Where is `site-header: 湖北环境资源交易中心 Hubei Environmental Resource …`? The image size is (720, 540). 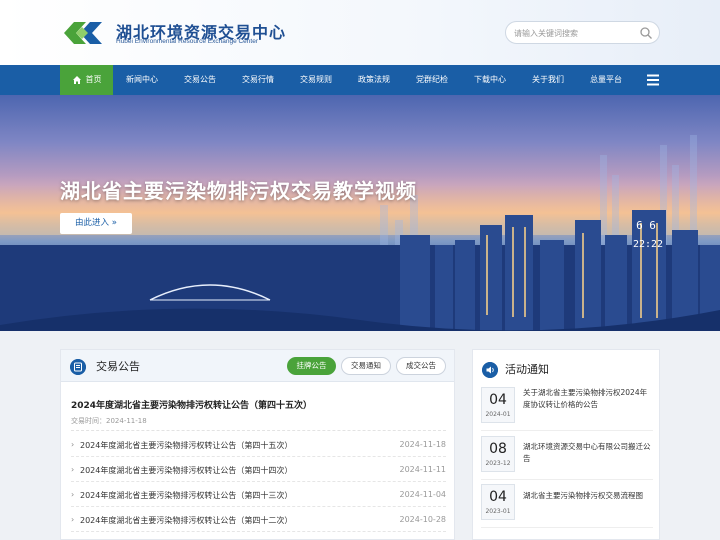 site-header: 湖北环境资源交易中心 Hubei Environmental Resource … is located at coordinates (360, 32).